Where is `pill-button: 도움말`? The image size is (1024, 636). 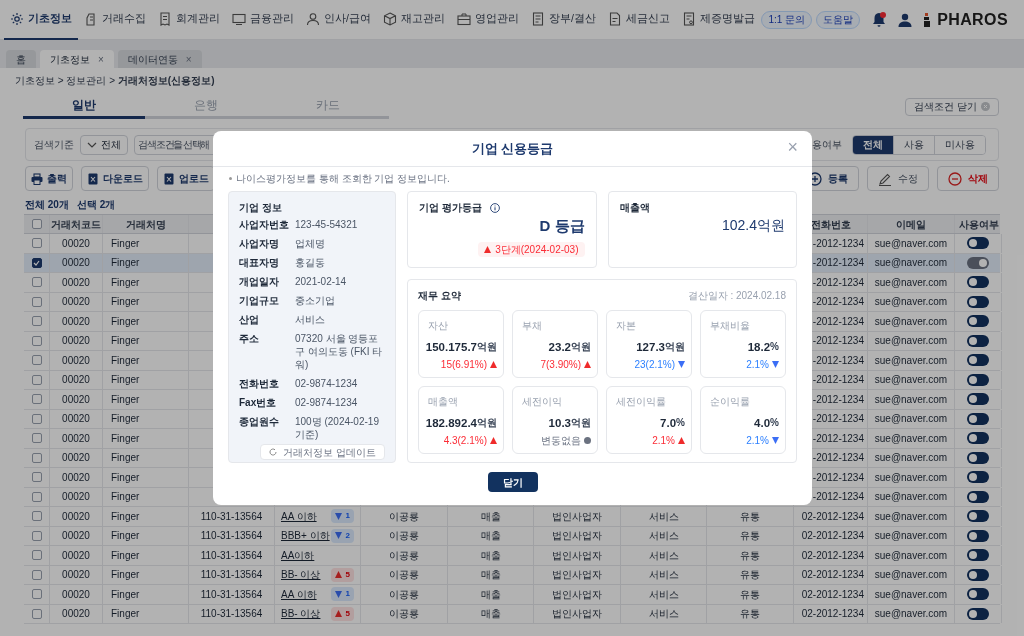
pill-button: 도움말 is located at coordinates (838, 19).